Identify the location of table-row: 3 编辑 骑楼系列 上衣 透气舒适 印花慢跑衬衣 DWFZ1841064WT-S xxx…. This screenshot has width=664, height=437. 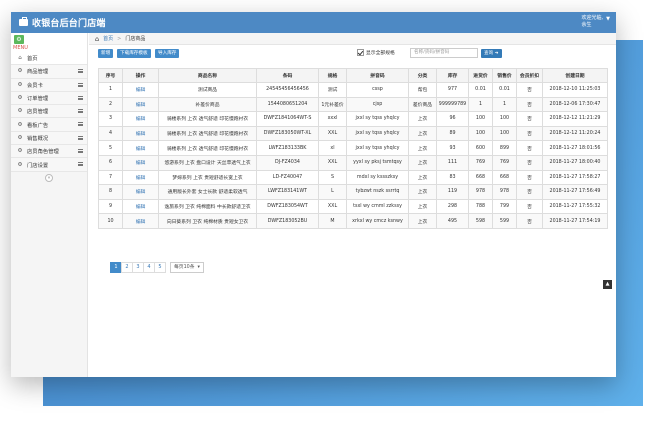
(353, 119).